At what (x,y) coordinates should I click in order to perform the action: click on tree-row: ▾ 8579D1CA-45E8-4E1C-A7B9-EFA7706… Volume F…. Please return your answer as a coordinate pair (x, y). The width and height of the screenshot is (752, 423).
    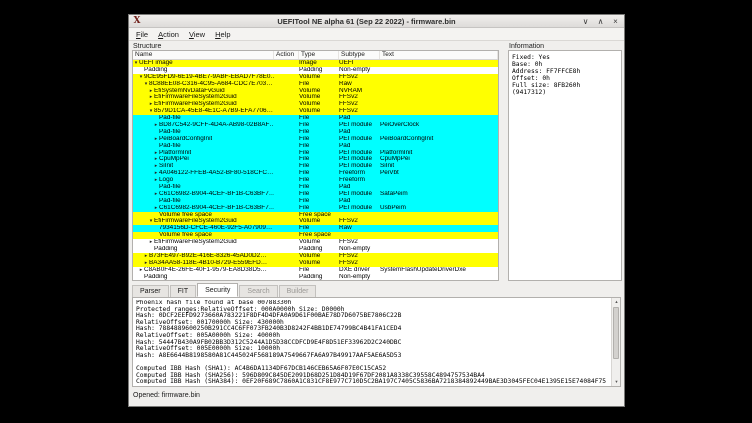
    Looking at the image, I should click on (315, 112).